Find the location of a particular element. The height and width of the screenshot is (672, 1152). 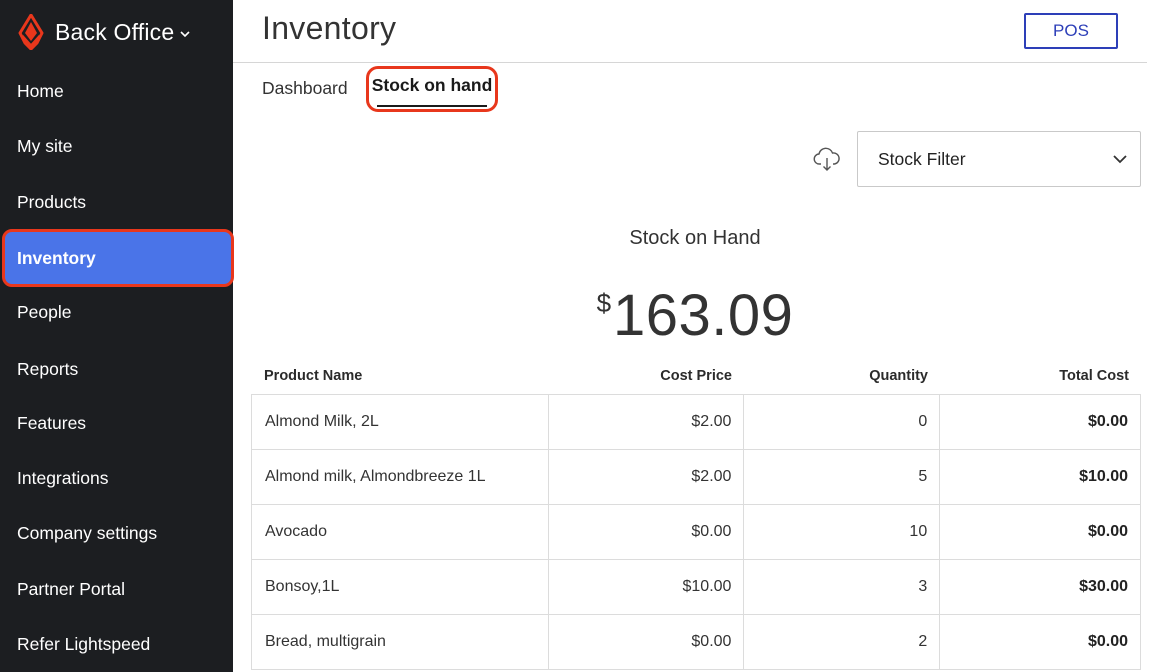

active-tab-underline is located at coordinates (432, 106).